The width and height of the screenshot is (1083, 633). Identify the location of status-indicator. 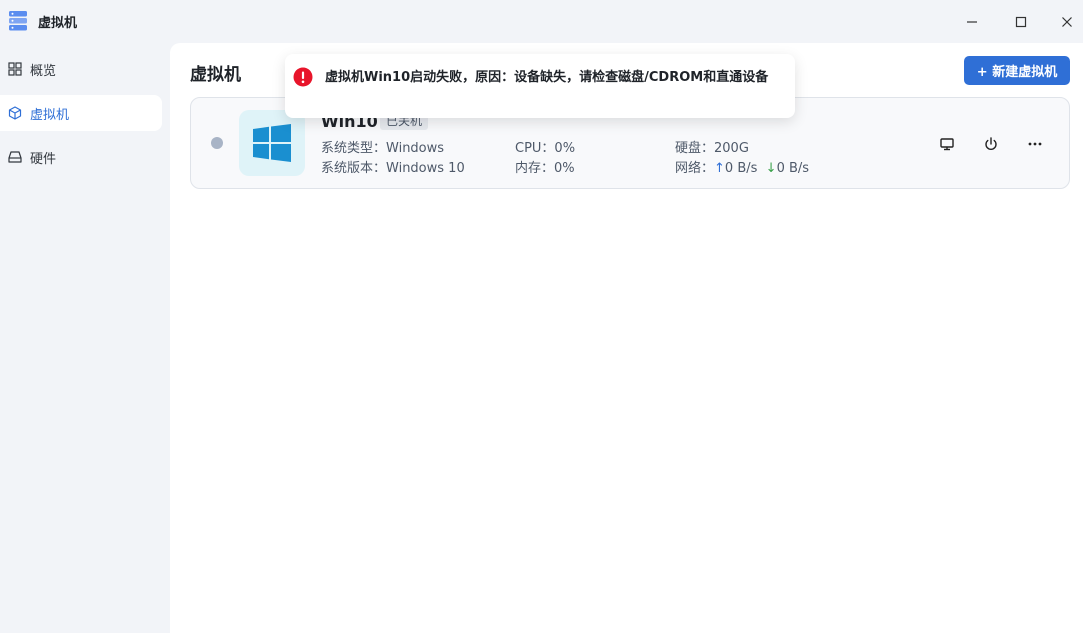
(217, 143).